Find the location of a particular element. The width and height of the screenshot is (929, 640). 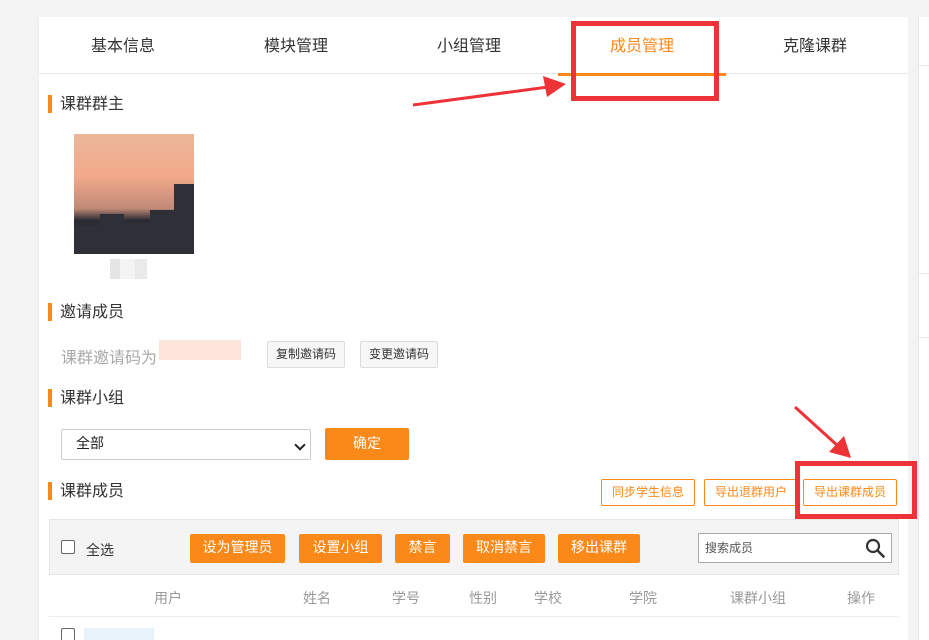

arrow-head-icon is located at coordinates (554, 86).